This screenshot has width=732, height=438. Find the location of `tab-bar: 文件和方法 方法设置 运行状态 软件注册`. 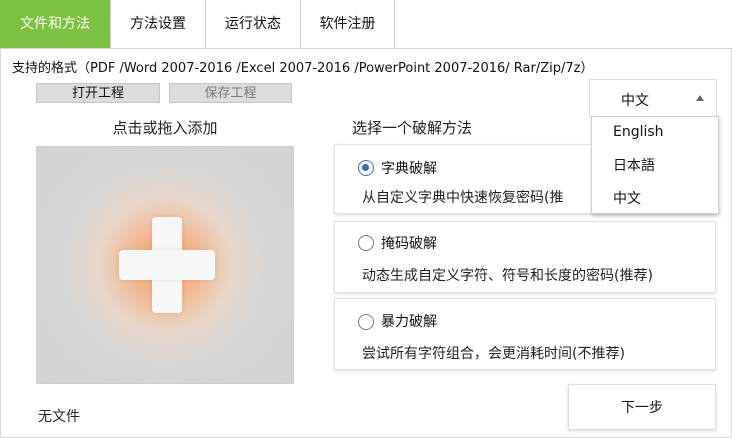

tab-bar: 文件和方法 方法设置 运行状态 软件注册 is located at coordinates (366, 24).